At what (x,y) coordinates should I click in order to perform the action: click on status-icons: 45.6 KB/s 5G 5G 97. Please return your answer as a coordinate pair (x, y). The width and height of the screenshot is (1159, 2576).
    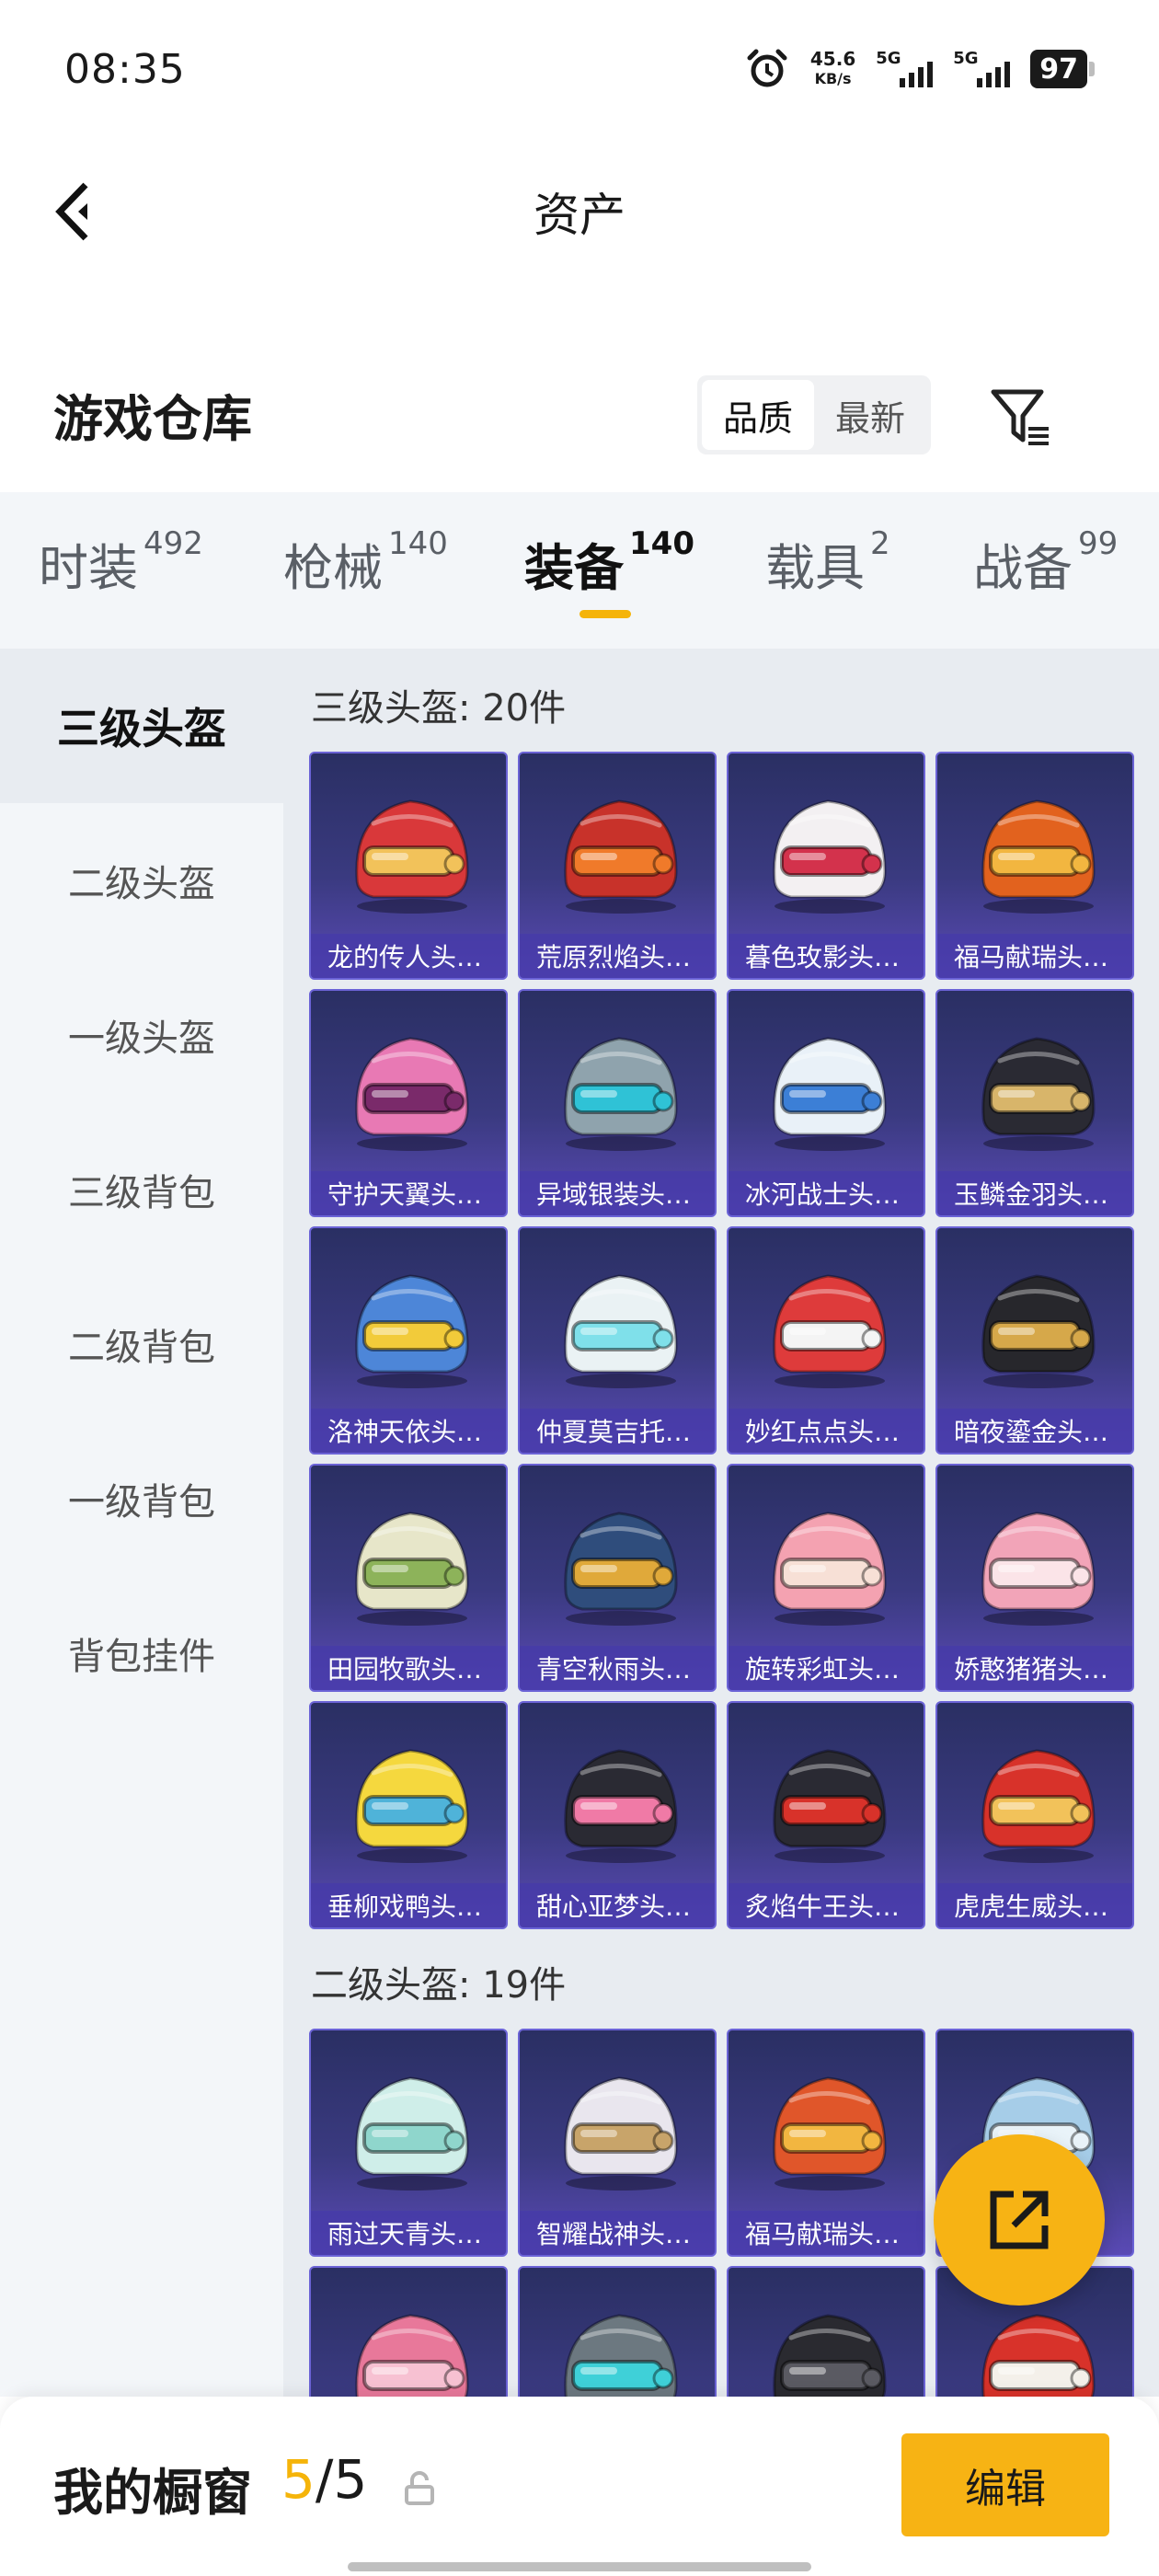
    Looking at the image, I should click on (919, 69).